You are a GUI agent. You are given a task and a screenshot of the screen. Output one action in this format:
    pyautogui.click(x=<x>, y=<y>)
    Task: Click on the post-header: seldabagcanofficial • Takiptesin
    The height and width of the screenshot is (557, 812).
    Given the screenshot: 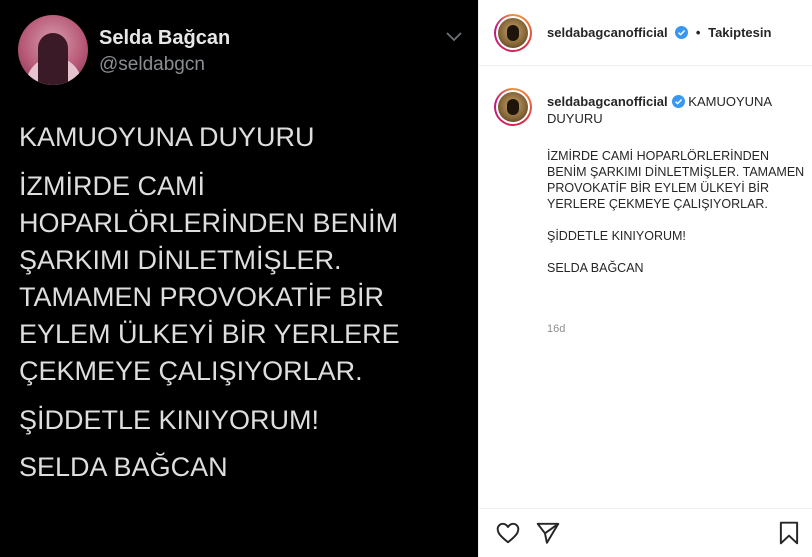 What is the action you would take?
    pyautogui.click(x=645, y=33)
    